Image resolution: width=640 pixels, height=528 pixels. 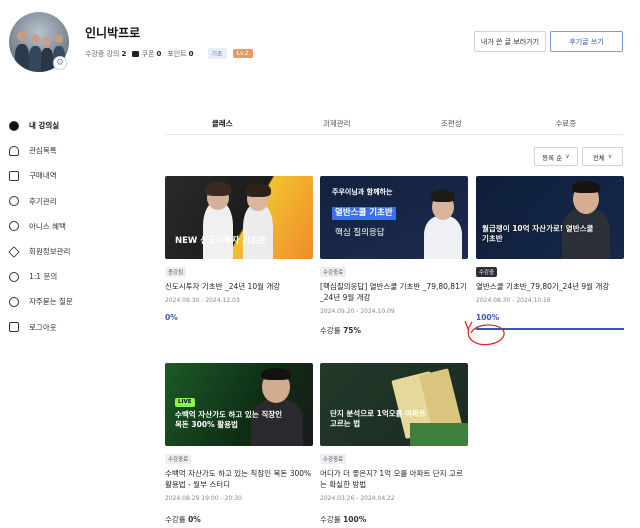 I want to click on tab-groups: 조편성, so click(x=451, y=123).